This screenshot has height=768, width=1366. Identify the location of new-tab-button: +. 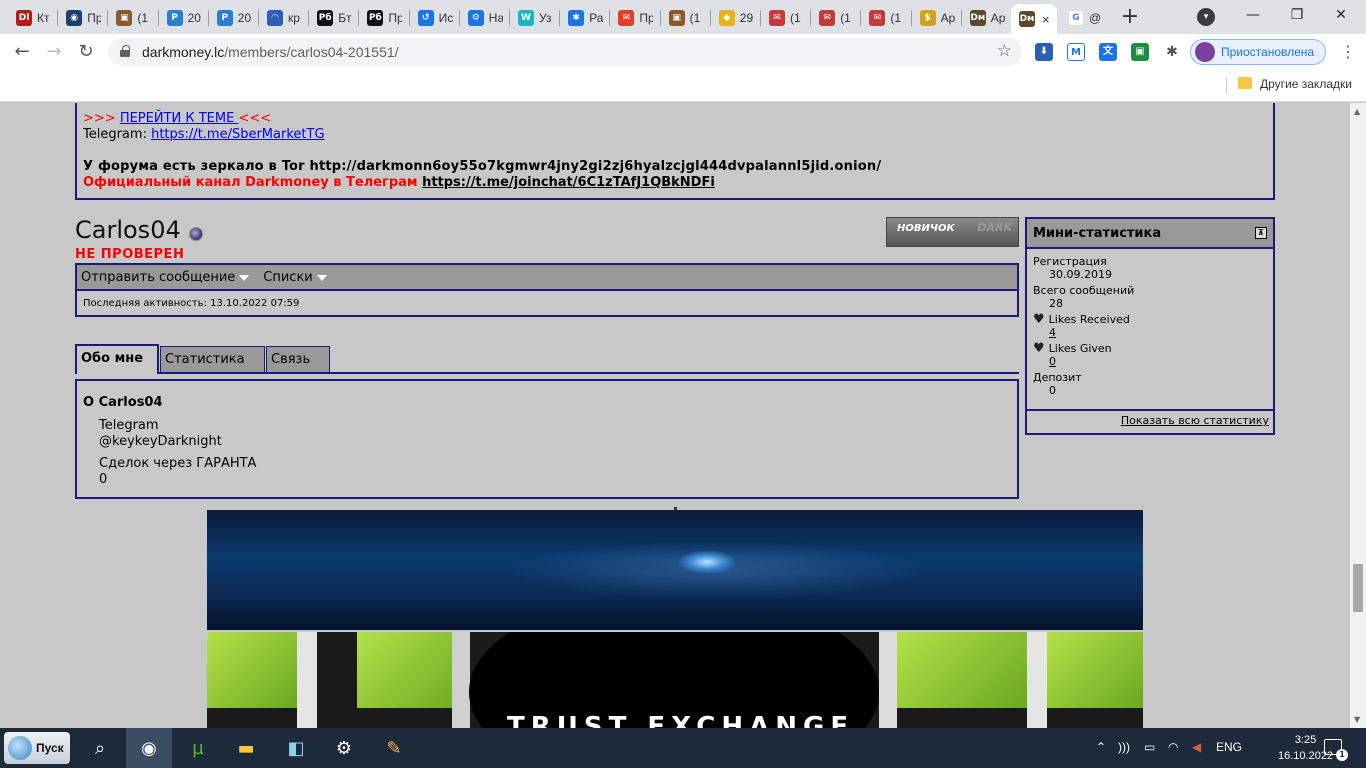
(1130, 18).